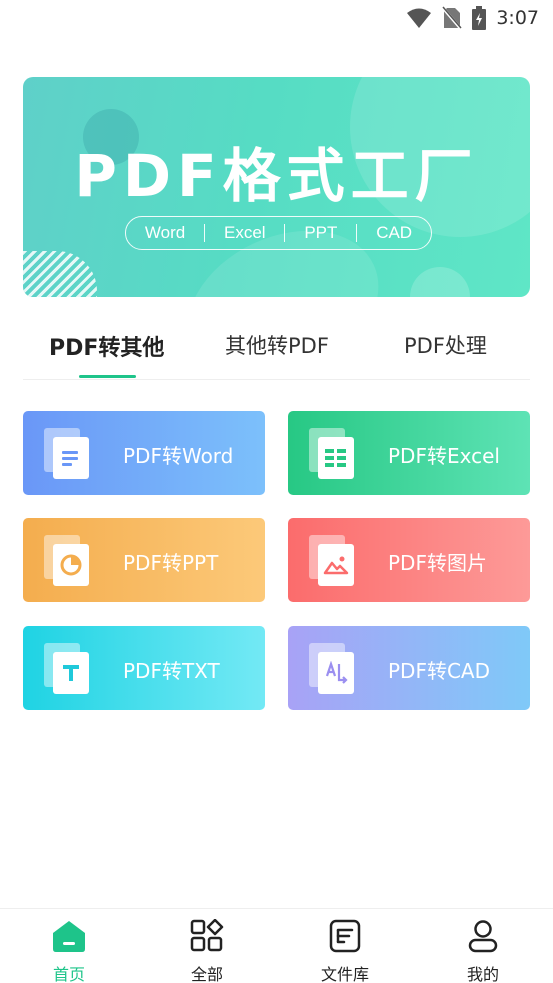 The width and height of the screenshot is (553, 983). I want to click on card-label: PDF转PPT, so click(171, 563).